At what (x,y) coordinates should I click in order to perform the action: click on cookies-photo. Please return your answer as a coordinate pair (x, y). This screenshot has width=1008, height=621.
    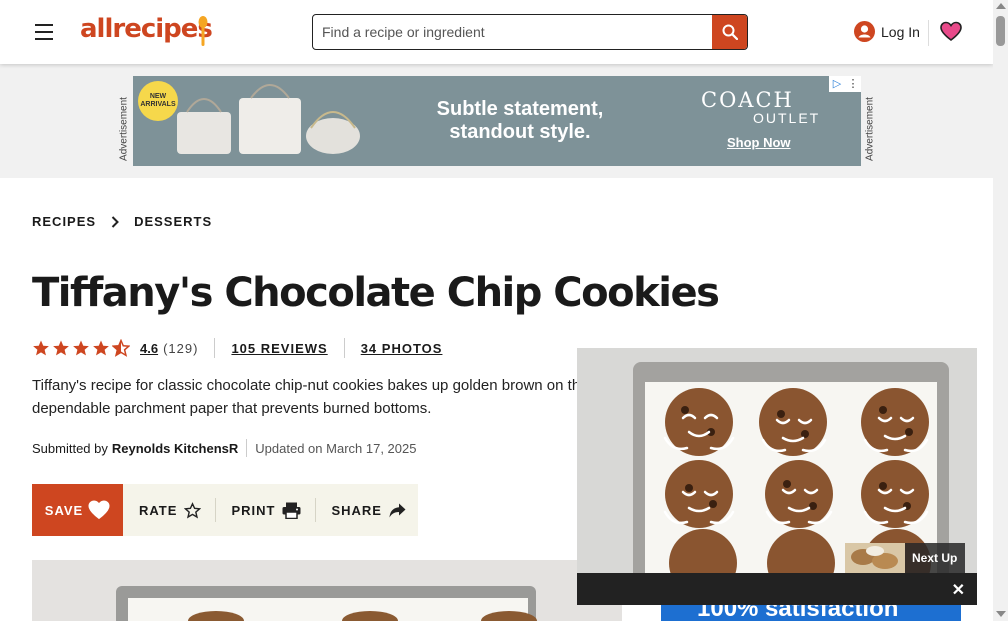
    Looking at the image, I should click on (327, 590).